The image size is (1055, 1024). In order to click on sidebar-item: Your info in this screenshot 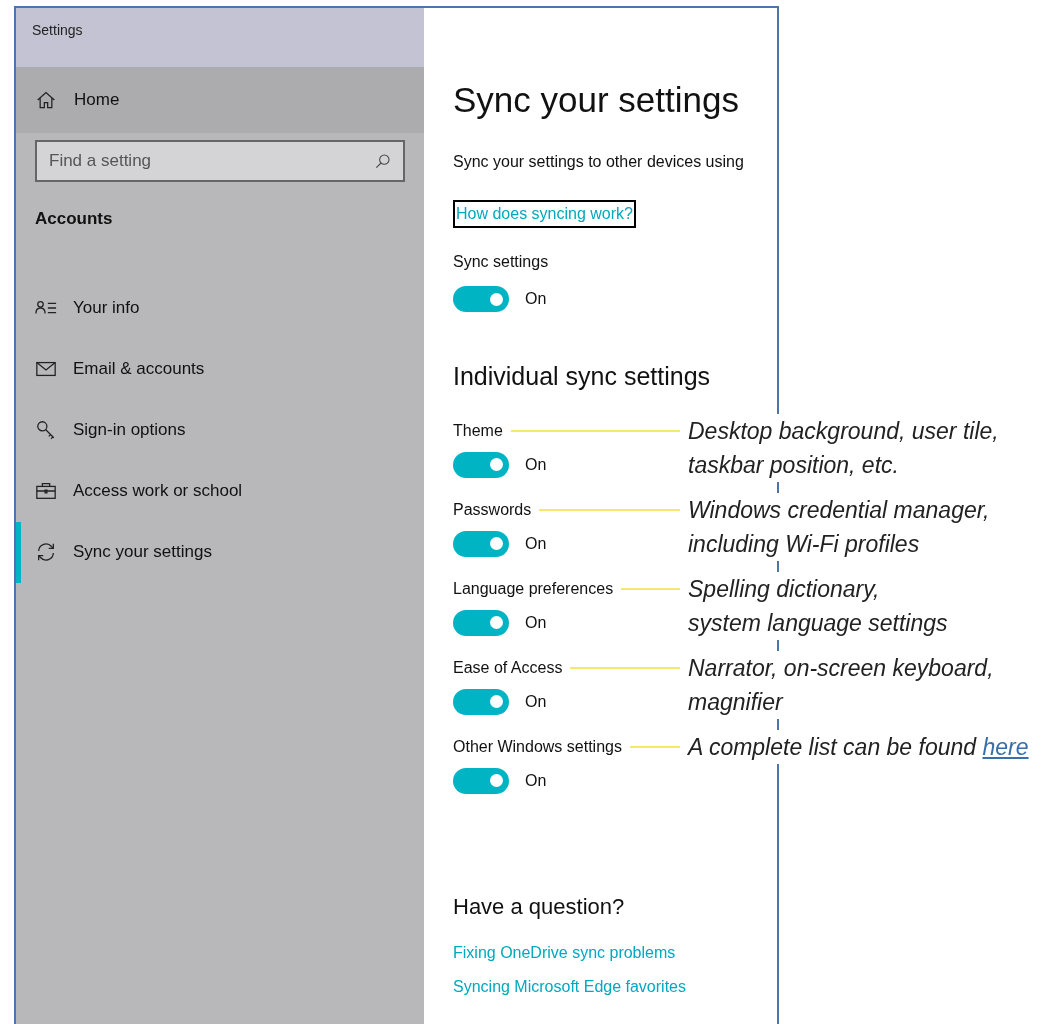, I will do `click(220, 308)`.